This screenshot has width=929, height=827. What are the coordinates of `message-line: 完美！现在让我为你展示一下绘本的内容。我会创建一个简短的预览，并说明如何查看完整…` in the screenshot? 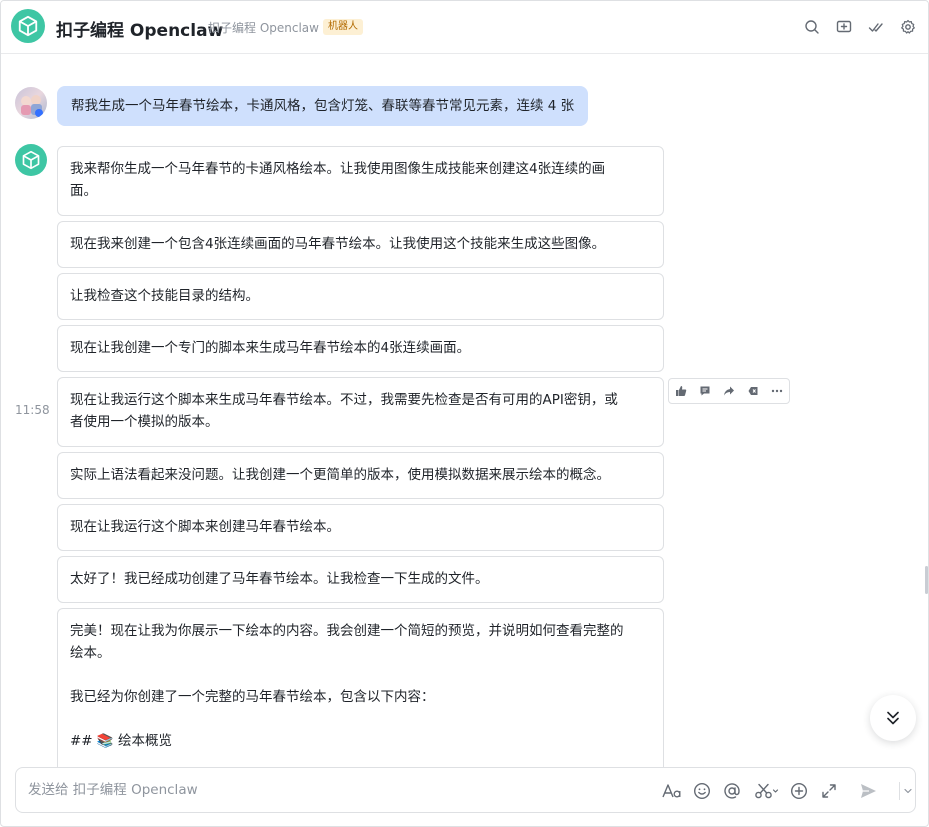 It's located at (347, 631).